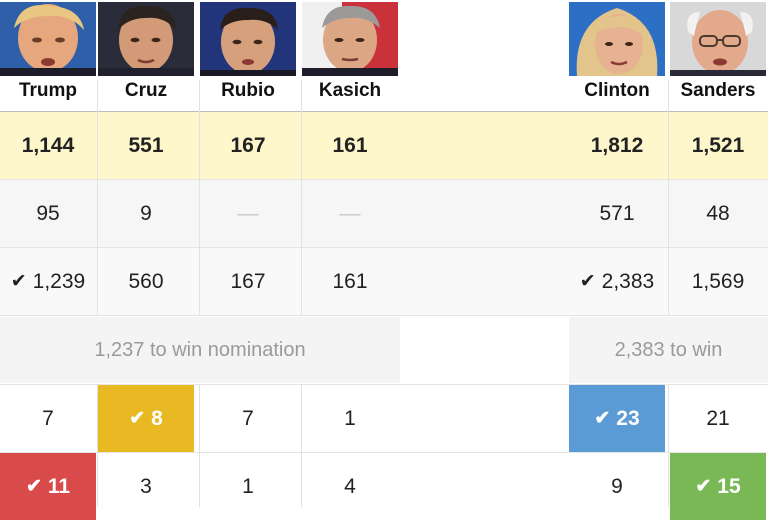  I want to click on state-result-winner: ✔ 23, so click(617, 418).